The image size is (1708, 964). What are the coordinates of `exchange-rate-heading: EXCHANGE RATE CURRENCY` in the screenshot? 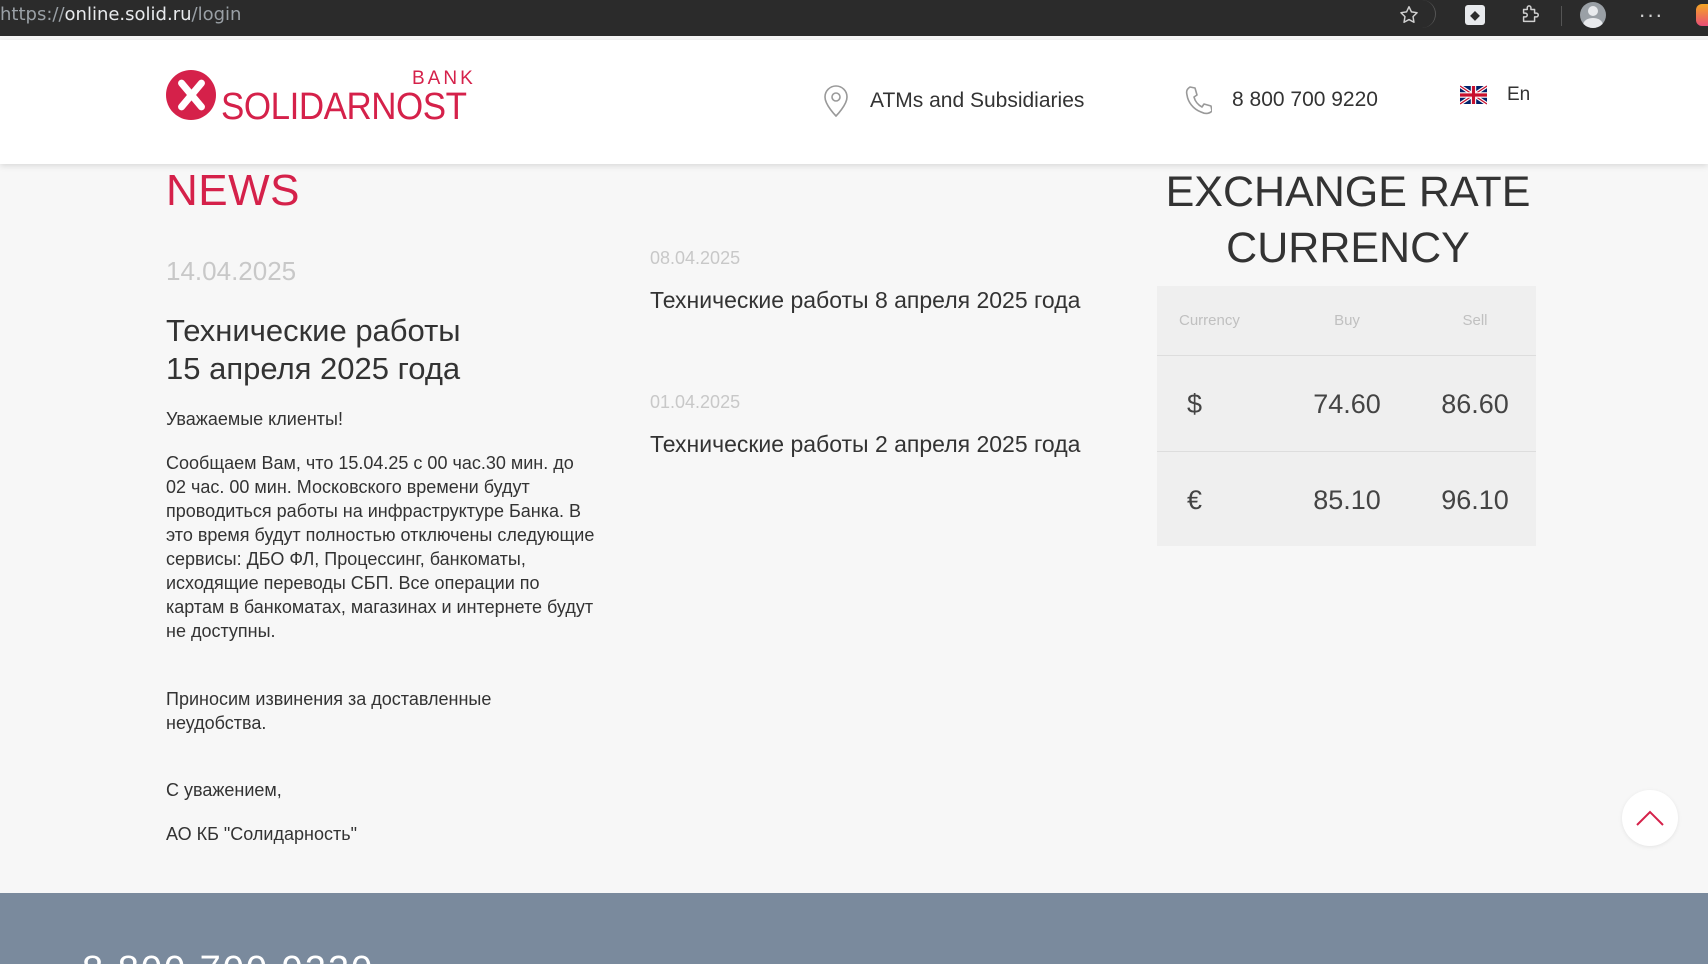 It's located at (1348, 220).